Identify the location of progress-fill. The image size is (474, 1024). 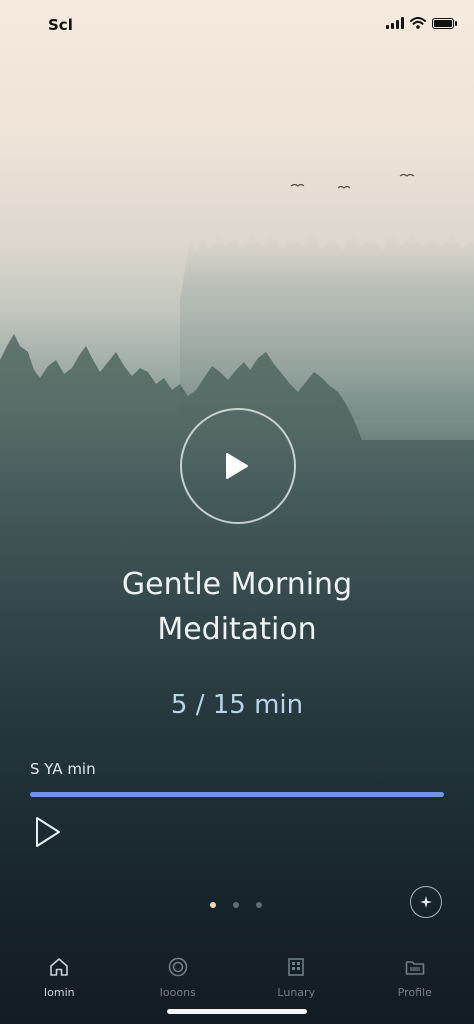
(237, 794).